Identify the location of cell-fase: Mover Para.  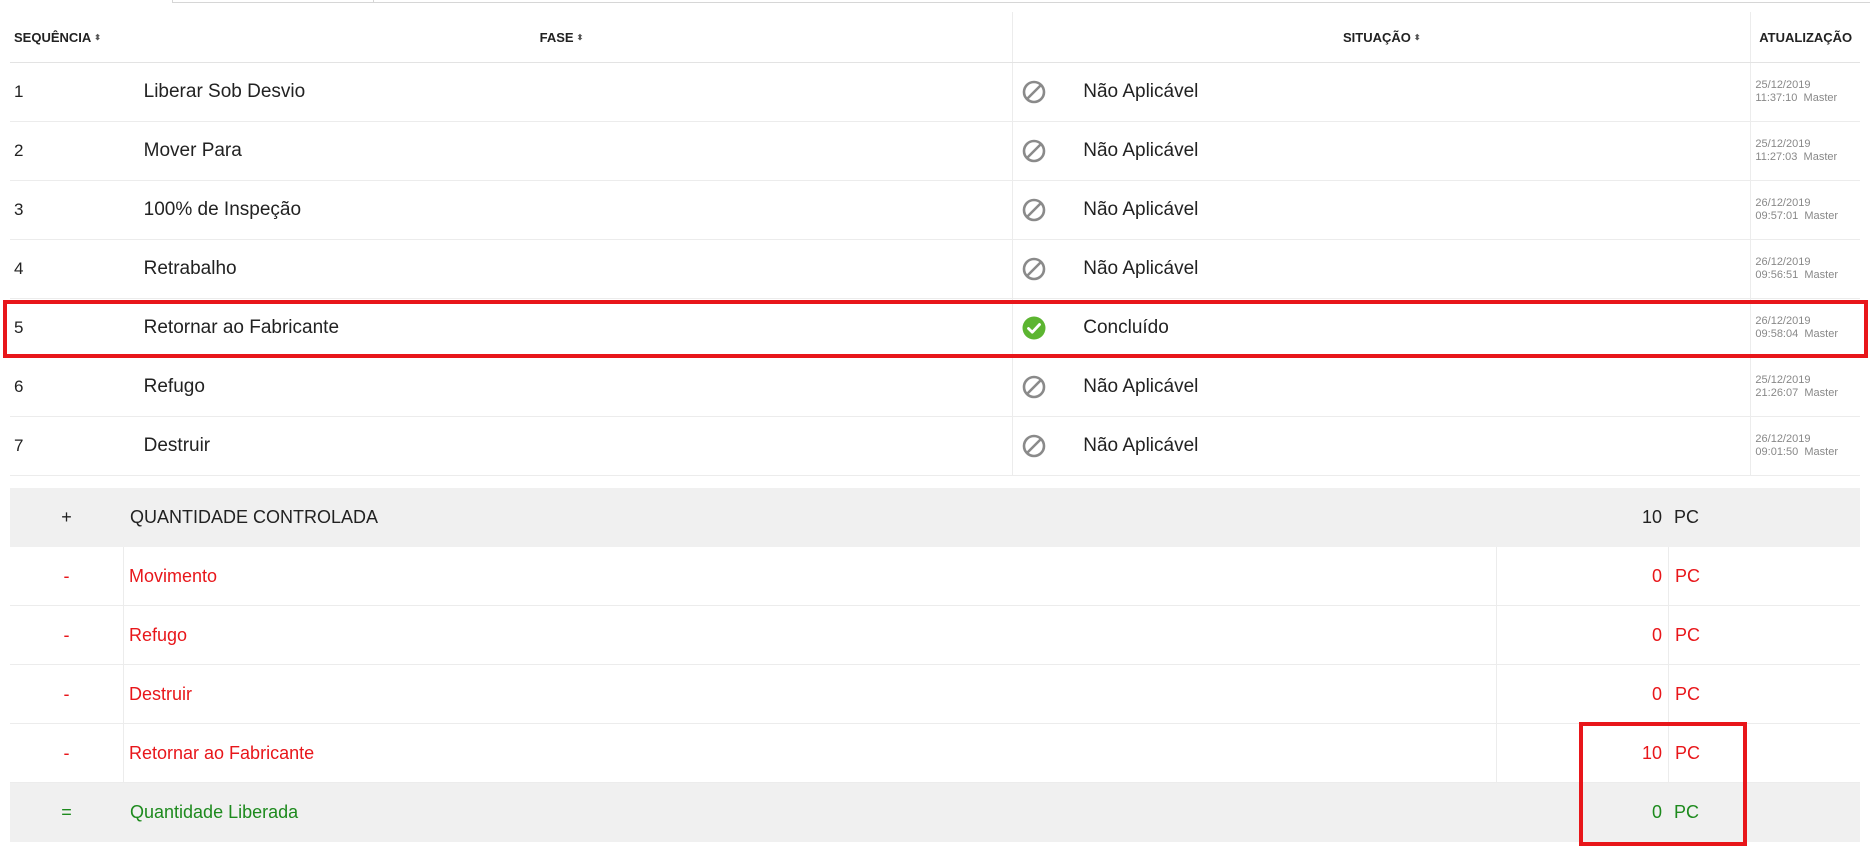
(192, 150).